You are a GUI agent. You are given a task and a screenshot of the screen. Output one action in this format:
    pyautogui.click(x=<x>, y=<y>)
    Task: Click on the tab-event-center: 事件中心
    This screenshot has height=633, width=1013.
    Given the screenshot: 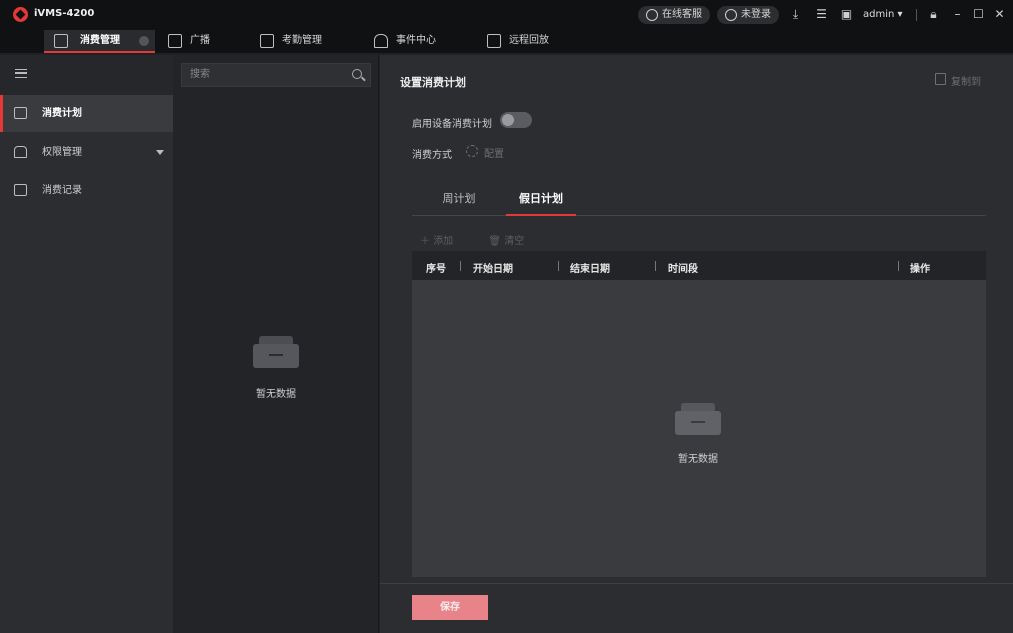 What is the action you would take?
    pyautogui.click(x=405, y=41)
    